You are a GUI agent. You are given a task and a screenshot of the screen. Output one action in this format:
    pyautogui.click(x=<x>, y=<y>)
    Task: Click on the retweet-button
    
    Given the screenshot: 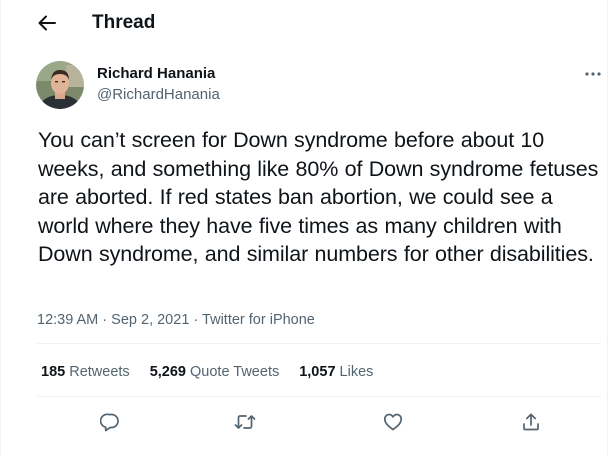 What is the action you would take?
    pyautogui.click(x=245, y=422)
    